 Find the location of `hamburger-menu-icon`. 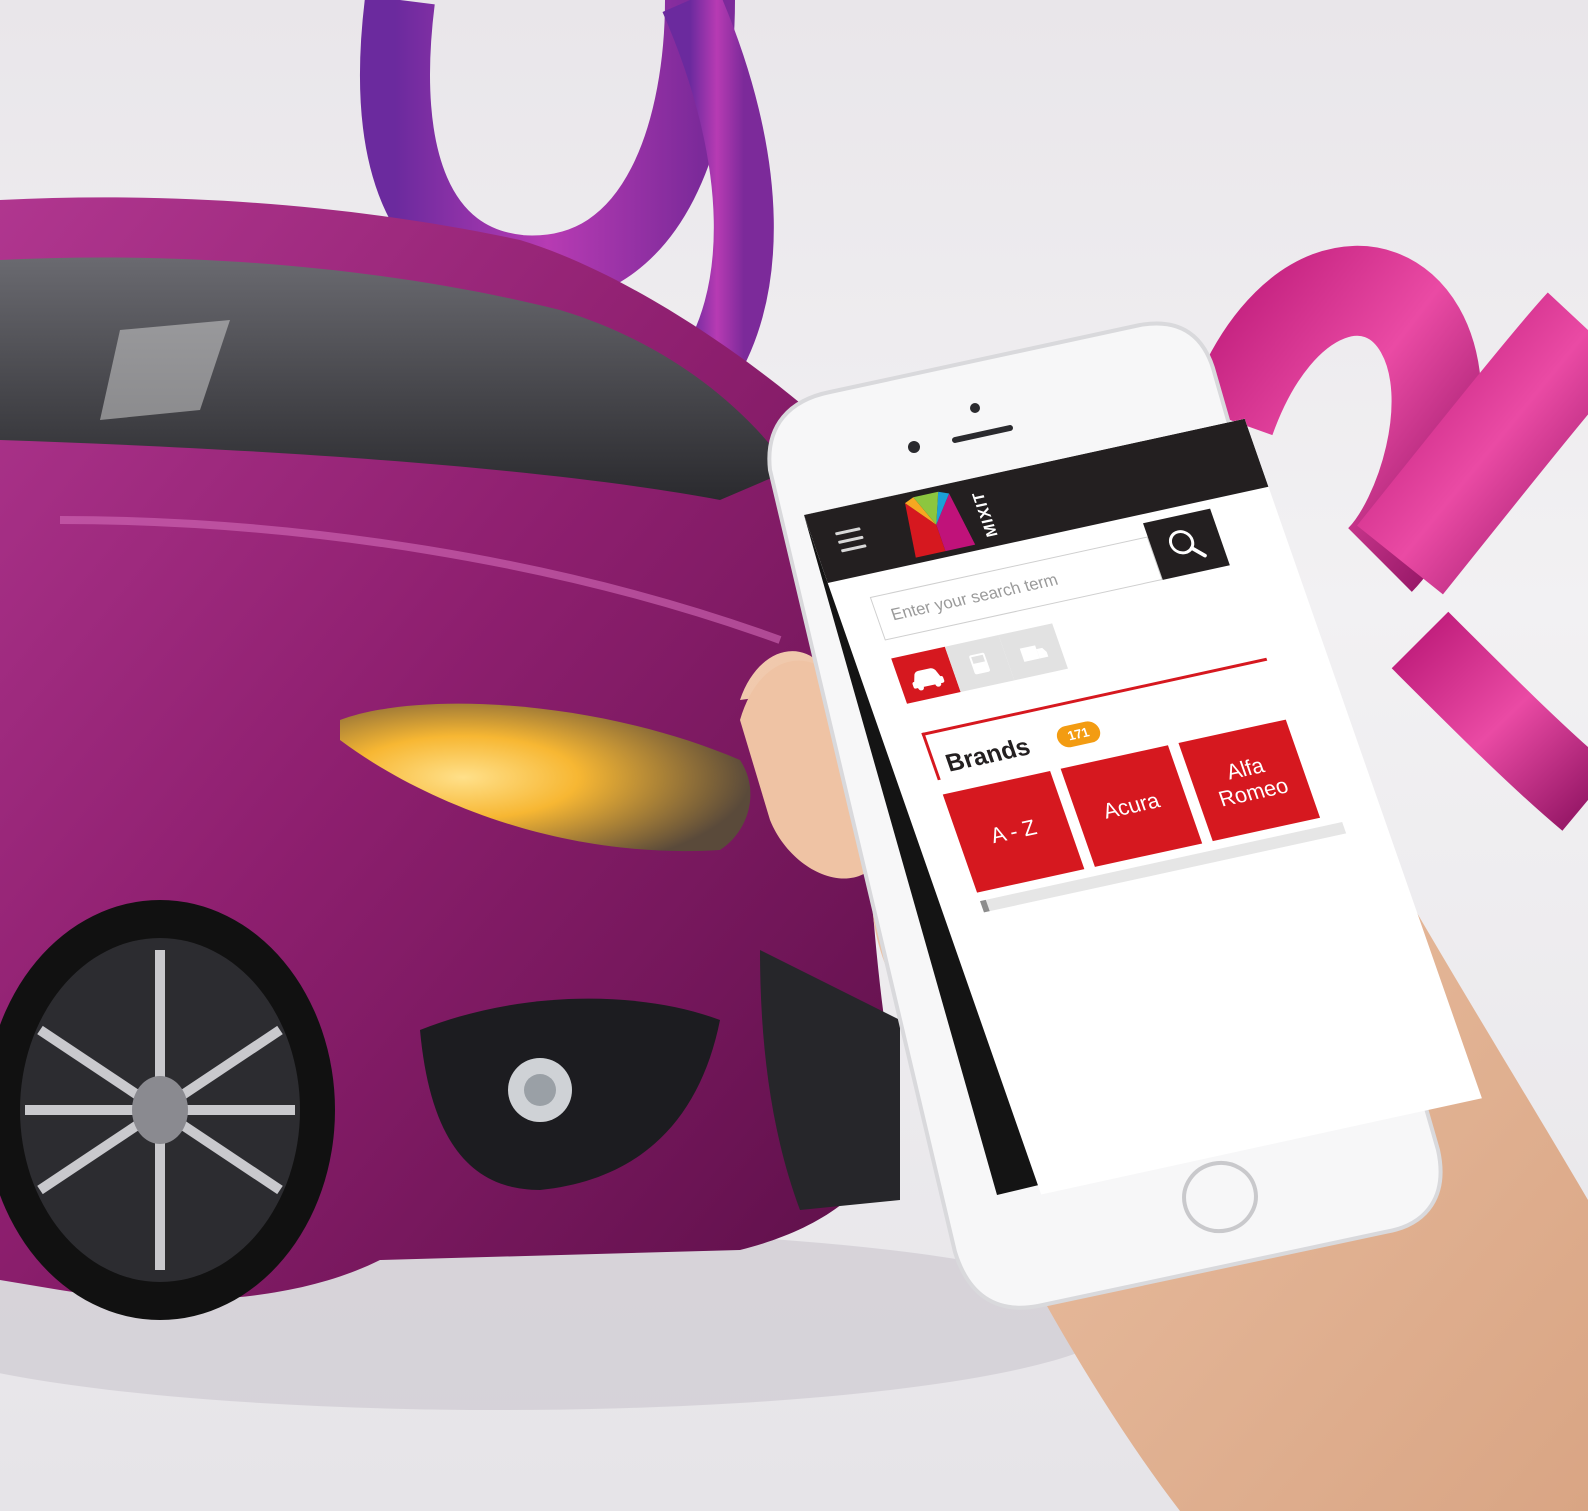

hamburger-menu-icon is located at coordinates (850, 540).